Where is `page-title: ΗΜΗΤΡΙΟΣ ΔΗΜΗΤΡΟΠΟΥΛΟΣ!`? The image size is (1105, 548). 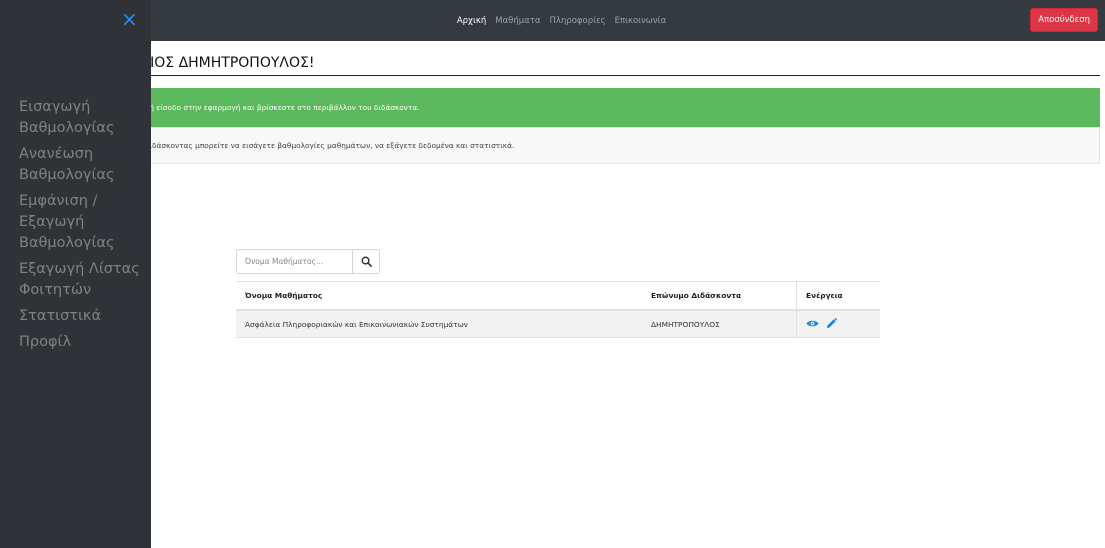
page-title: ΗΜΗΤΡΙΟΣ ΔΗΜΗΤΡΟΠΟΥΛΟΣ! is located at coordinates (600, 65).